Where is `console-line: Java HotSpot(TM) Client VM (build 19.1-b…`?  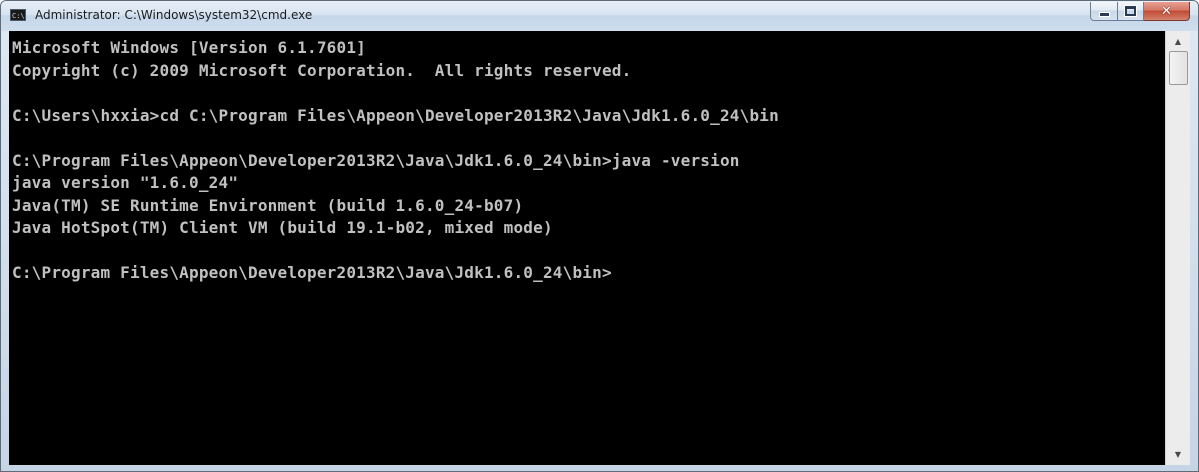
console-line: Java HotSpot(TM) Client VM (build 19.1-b… is located at coordinates (282, 227).